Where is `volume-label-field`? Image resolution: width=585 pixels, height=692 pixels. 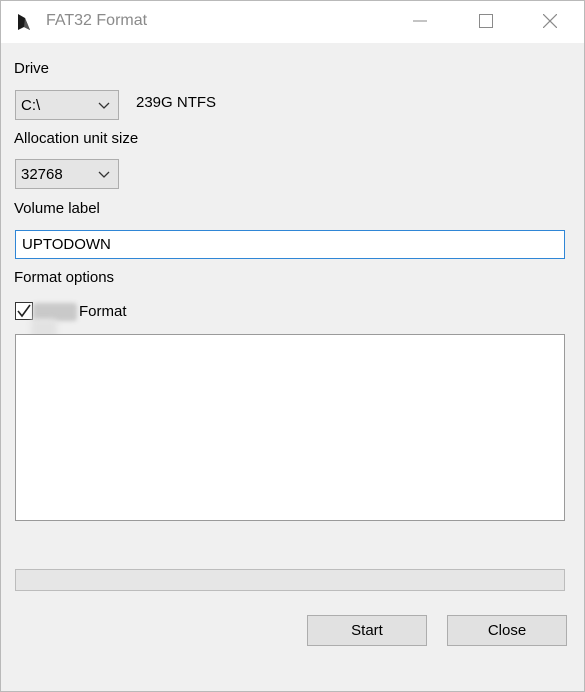 volume-label-field is located at coordinates (290, 244).